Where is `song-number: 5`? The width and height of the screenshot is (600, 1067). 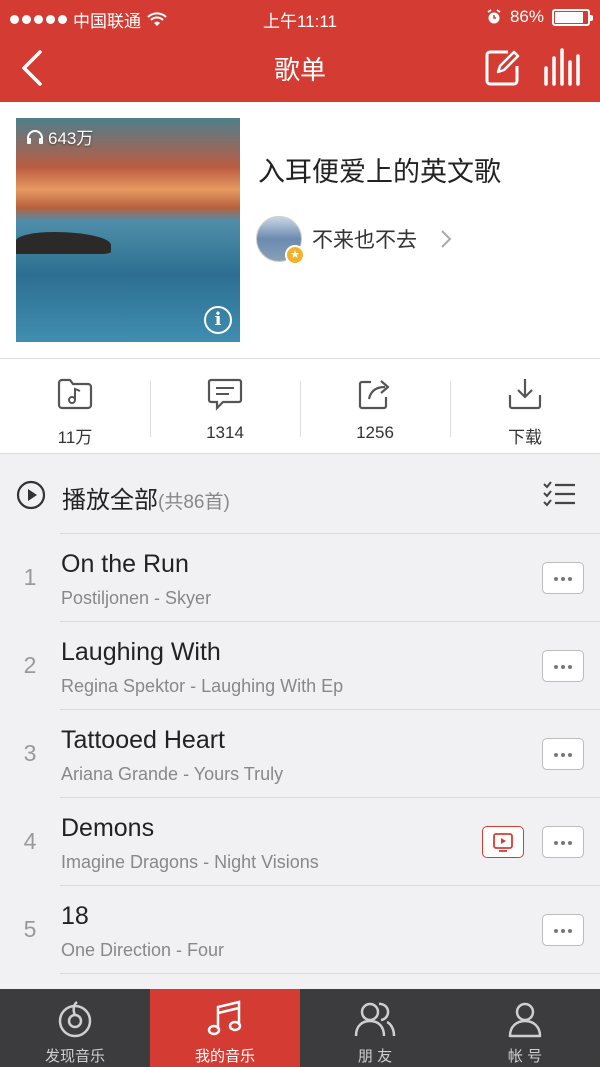 song-number: 5 is located at coordinates (30, 929).